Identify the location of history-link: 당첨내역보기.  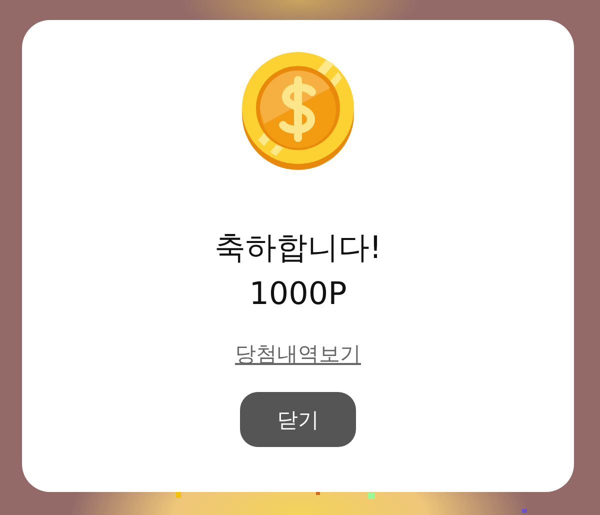
(298, 354).